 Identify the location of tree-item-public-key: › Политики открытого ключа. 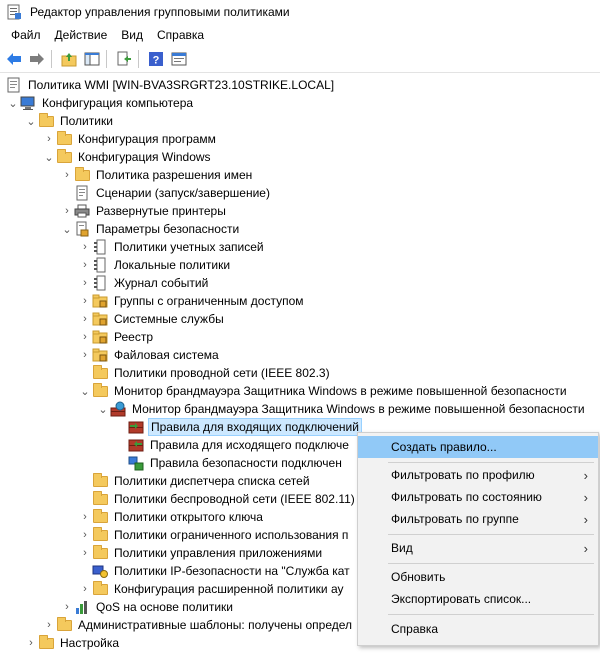
(171, 517).